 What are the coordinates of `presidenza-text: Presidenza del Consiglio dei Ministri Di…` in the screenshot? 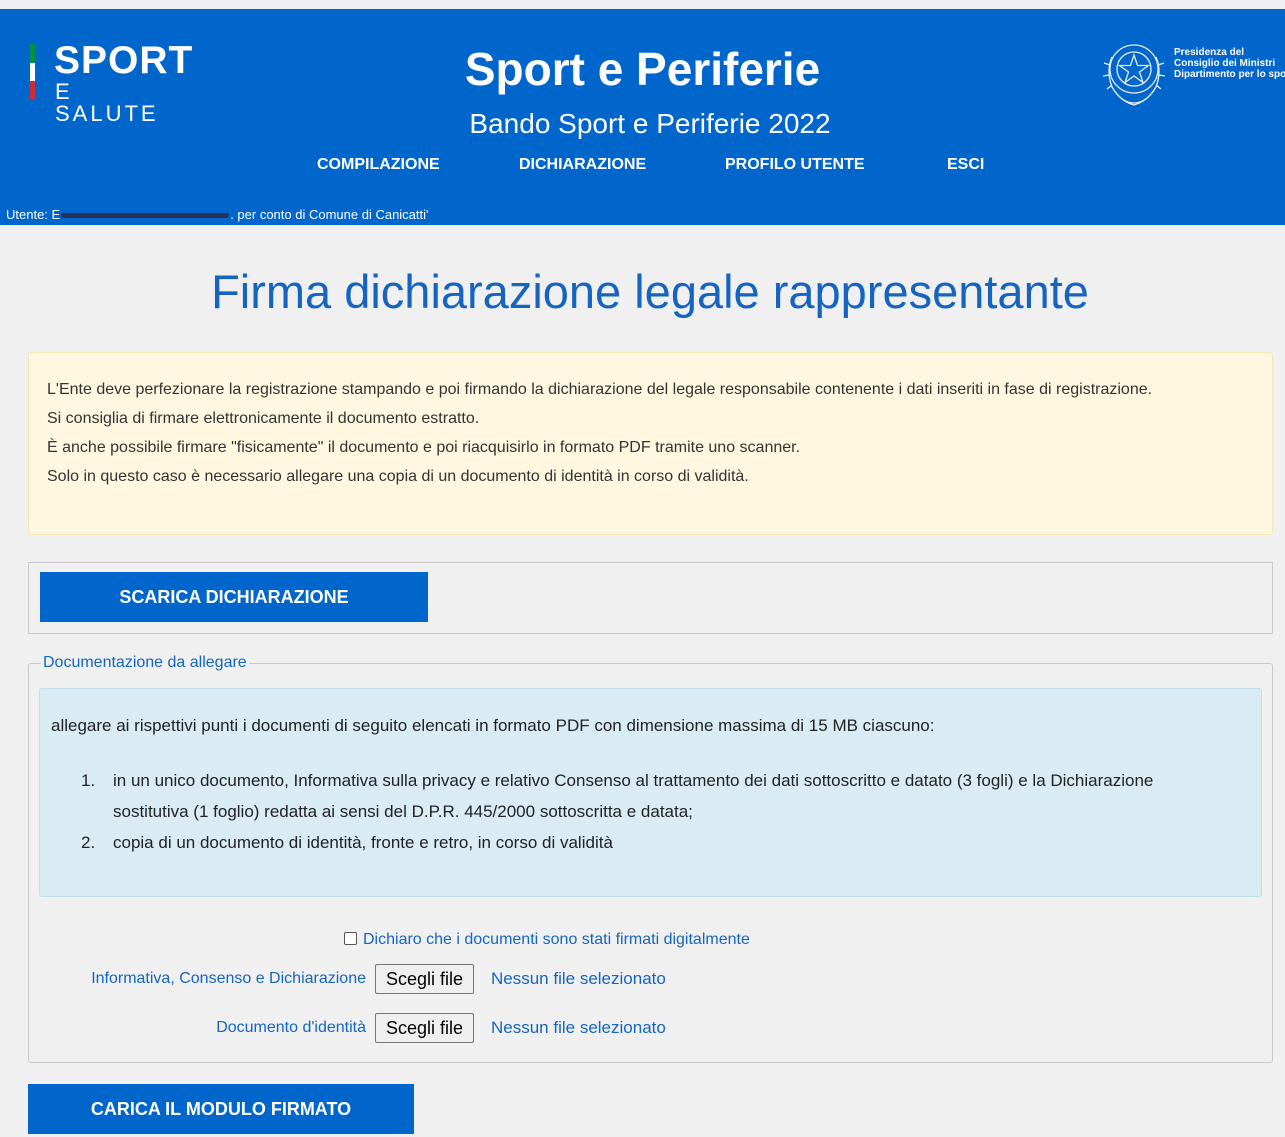 It's located at (1229, 63).